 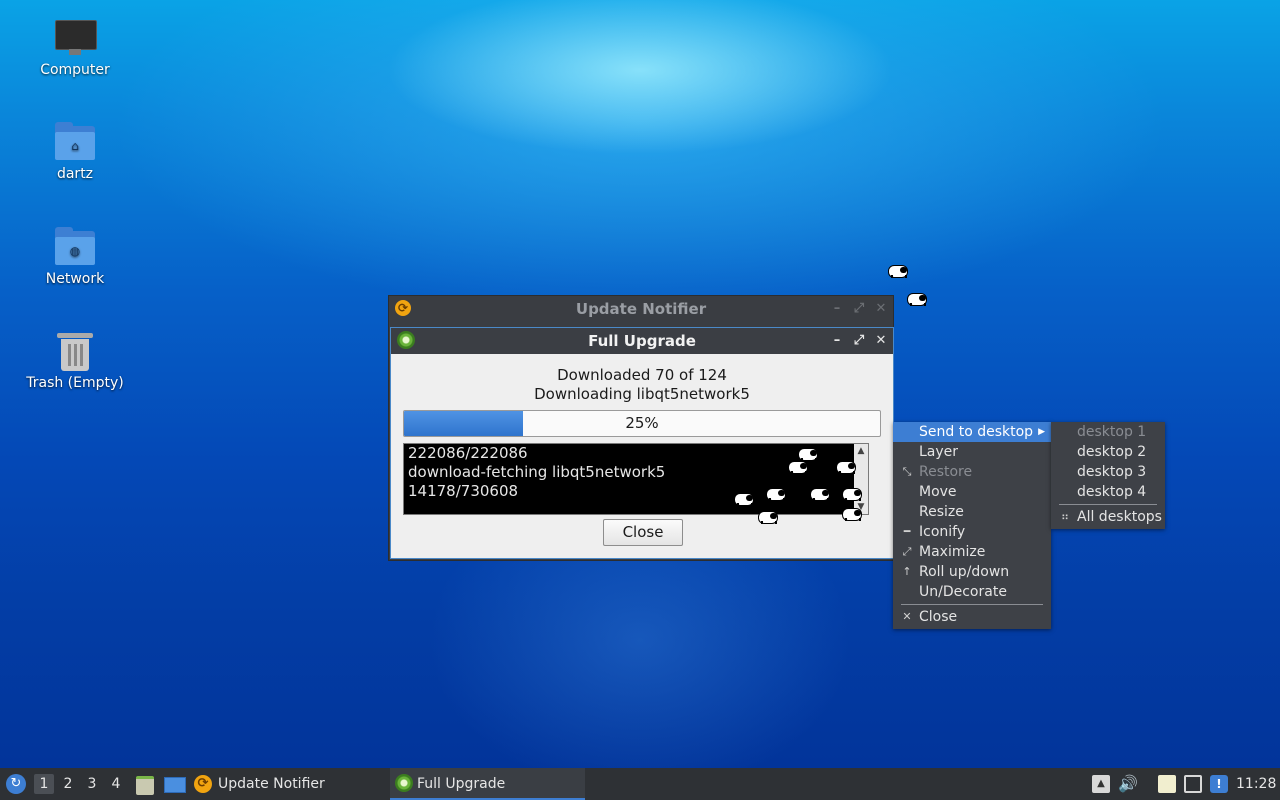 I want to click on workspace-2-button: 2, so click(x=68, y=784).